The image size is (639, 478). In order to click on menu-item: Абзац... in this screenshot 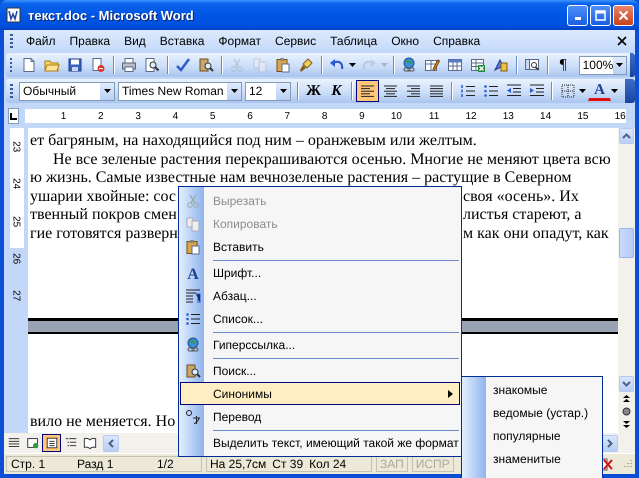, I will do `click(320, 295)`.